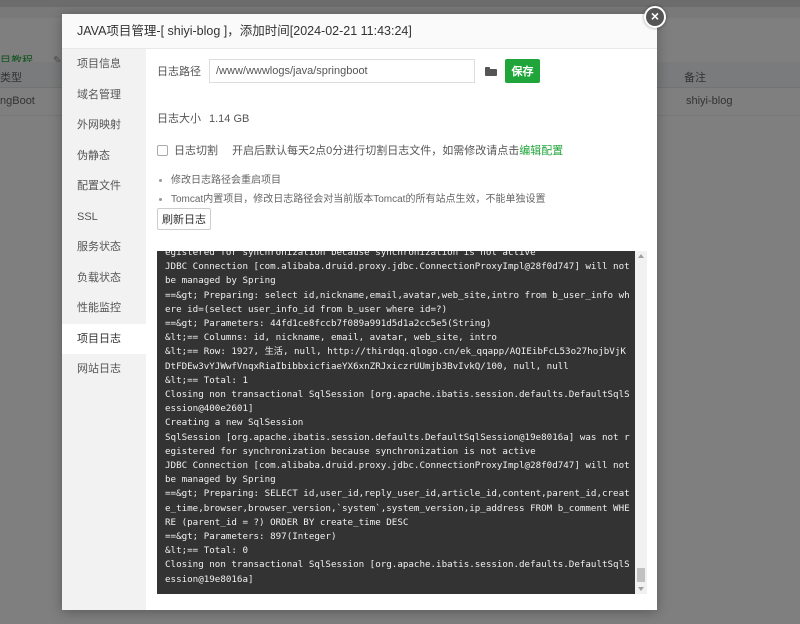  What do you see at coordinates (641, 422) in the screenshot?
I see `log-scrollbar` at bounding box center [641, 422].